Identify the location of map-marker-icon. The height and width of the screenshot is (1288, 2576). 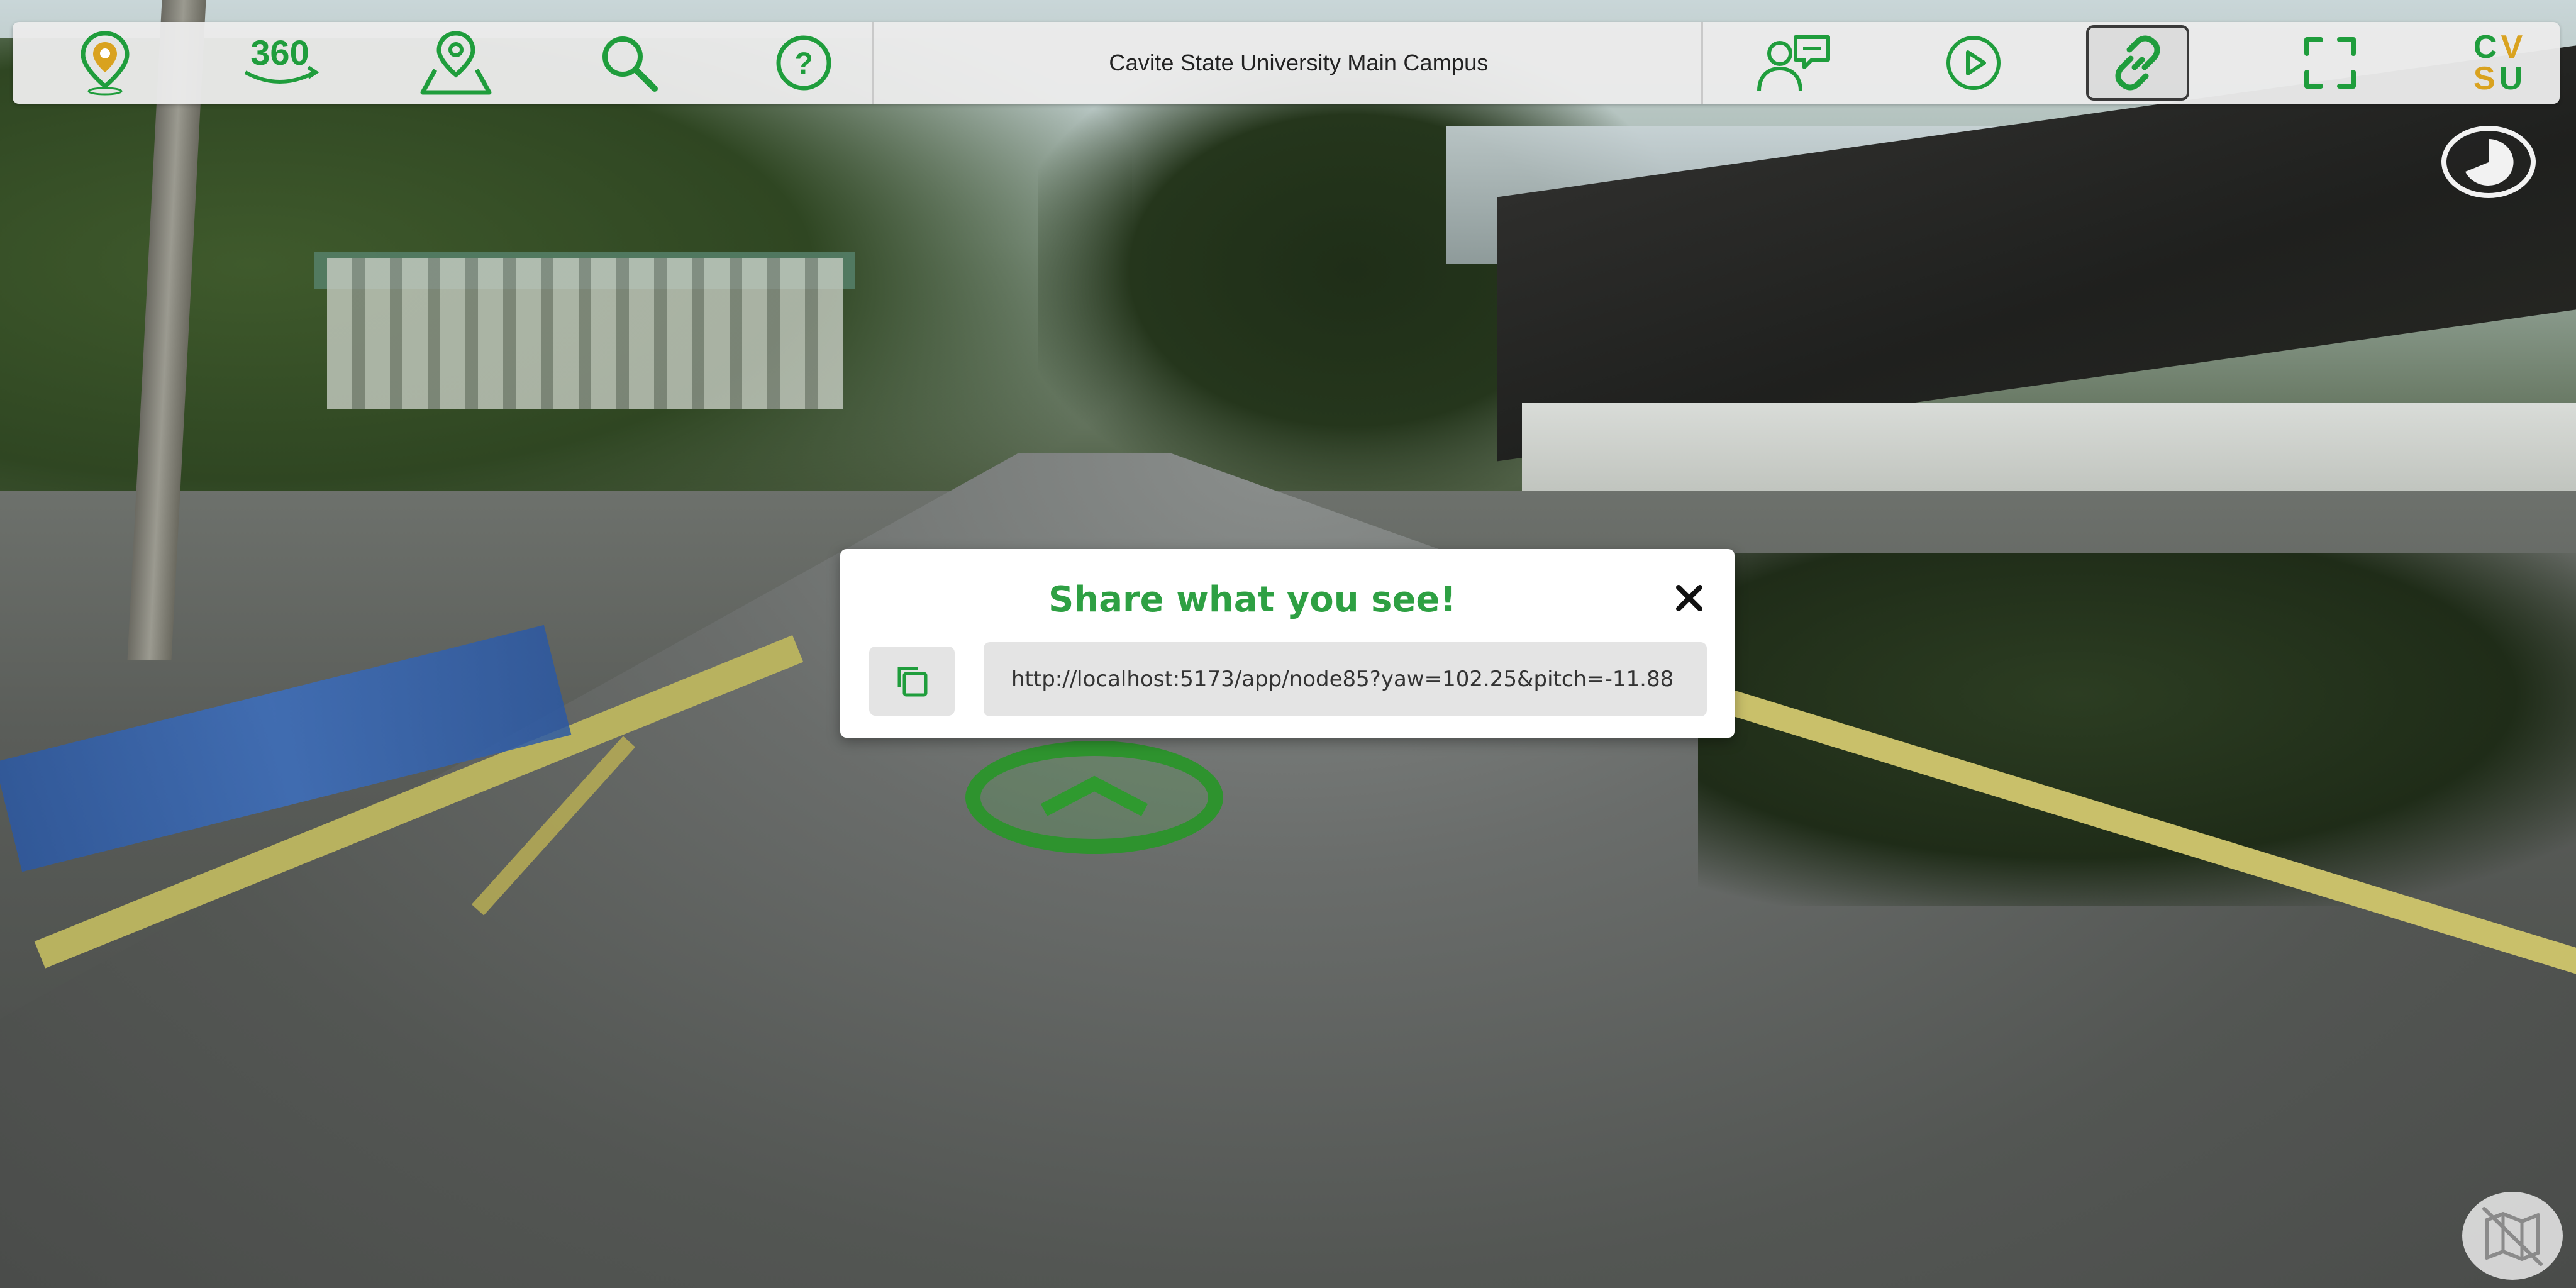
(456, 63).